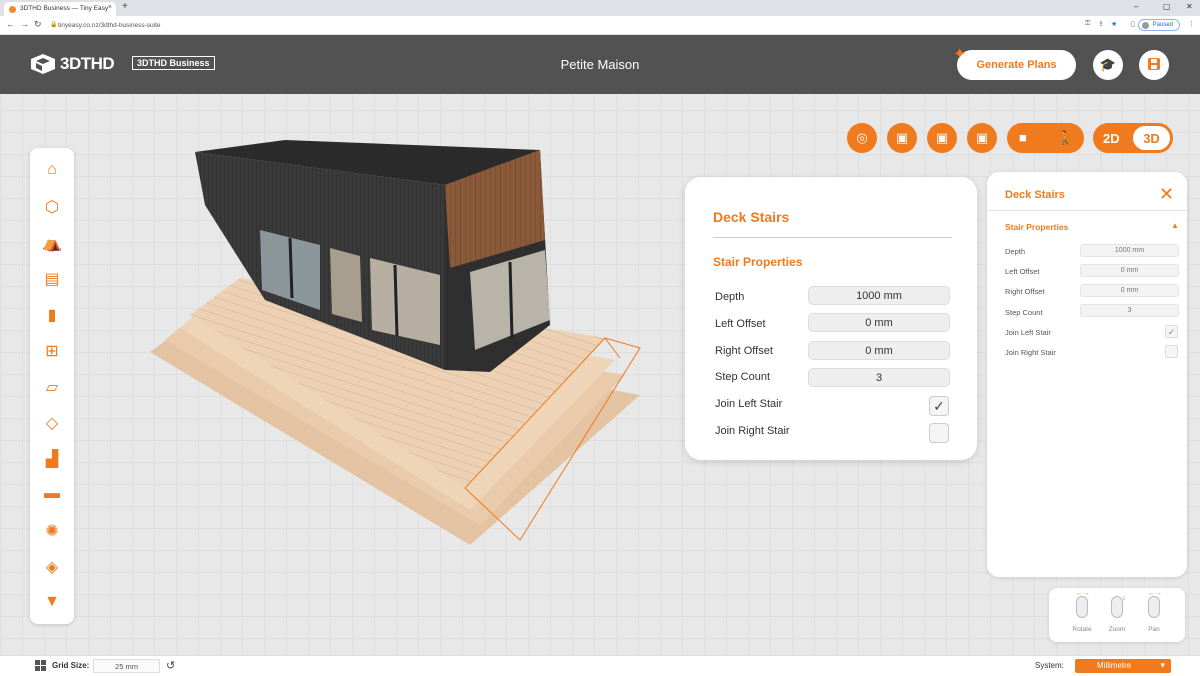 This screenshot has height=676, width=1200. What do you see at coordinates (52, 278) in the screenshot?
I see `deck-tool-icon: ▤` at bounding box center [52, 278].